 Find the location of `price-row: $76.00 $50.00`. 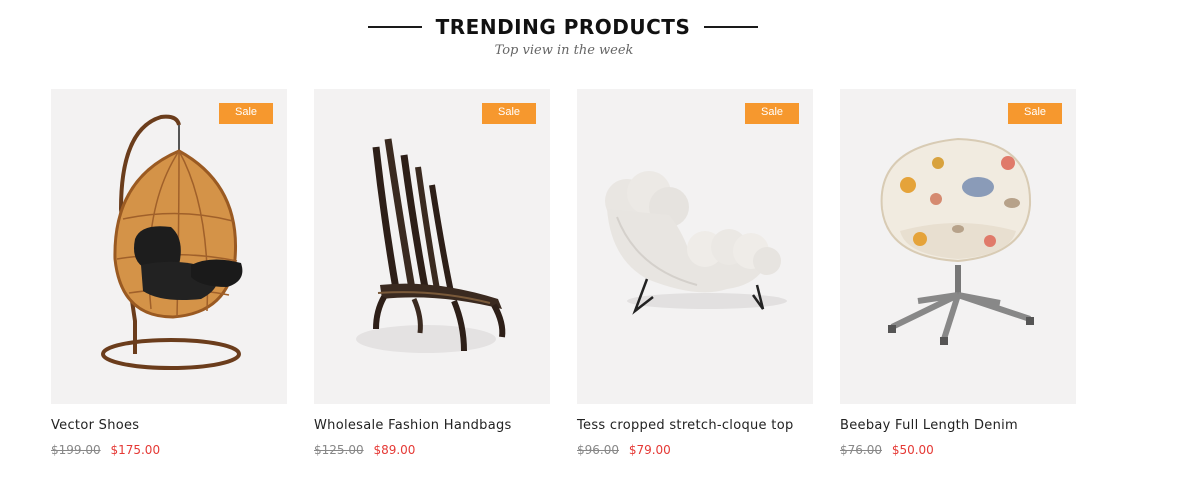

price-row: $76.00 $50.00 is located at coordinates (958, 450).